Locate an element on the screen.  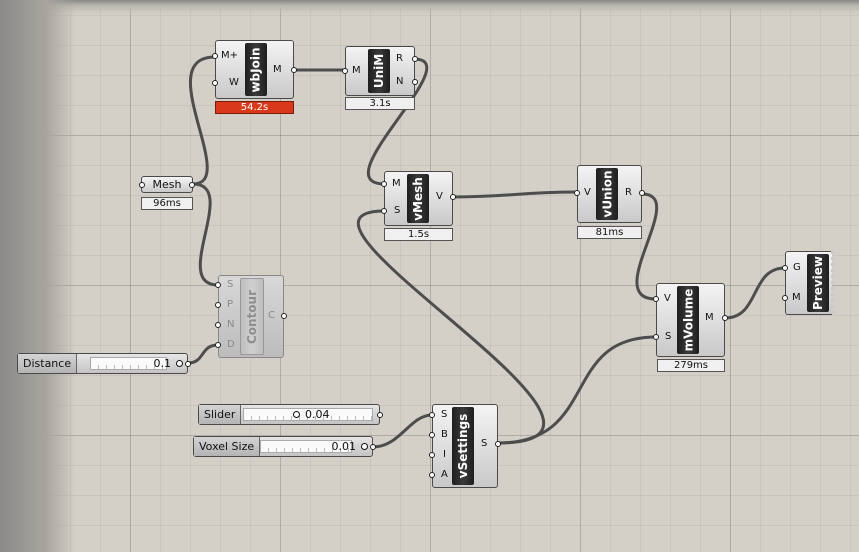
component-nickname-badge: vSettings is located at coordinates (463, 446).